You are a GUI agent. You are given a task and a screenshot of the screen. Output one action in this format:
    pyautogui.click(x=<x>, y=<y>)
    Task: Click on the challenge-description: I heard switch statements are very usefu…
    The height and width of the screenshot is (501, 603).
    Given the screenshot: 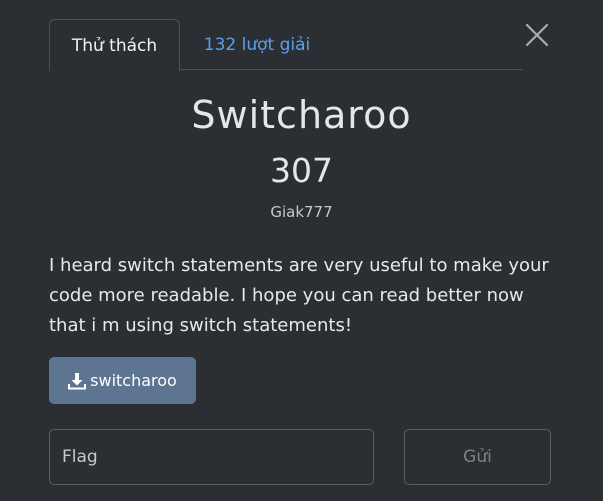 What is the action you would take?
    pyautogui.click(x=299, y=295)
    